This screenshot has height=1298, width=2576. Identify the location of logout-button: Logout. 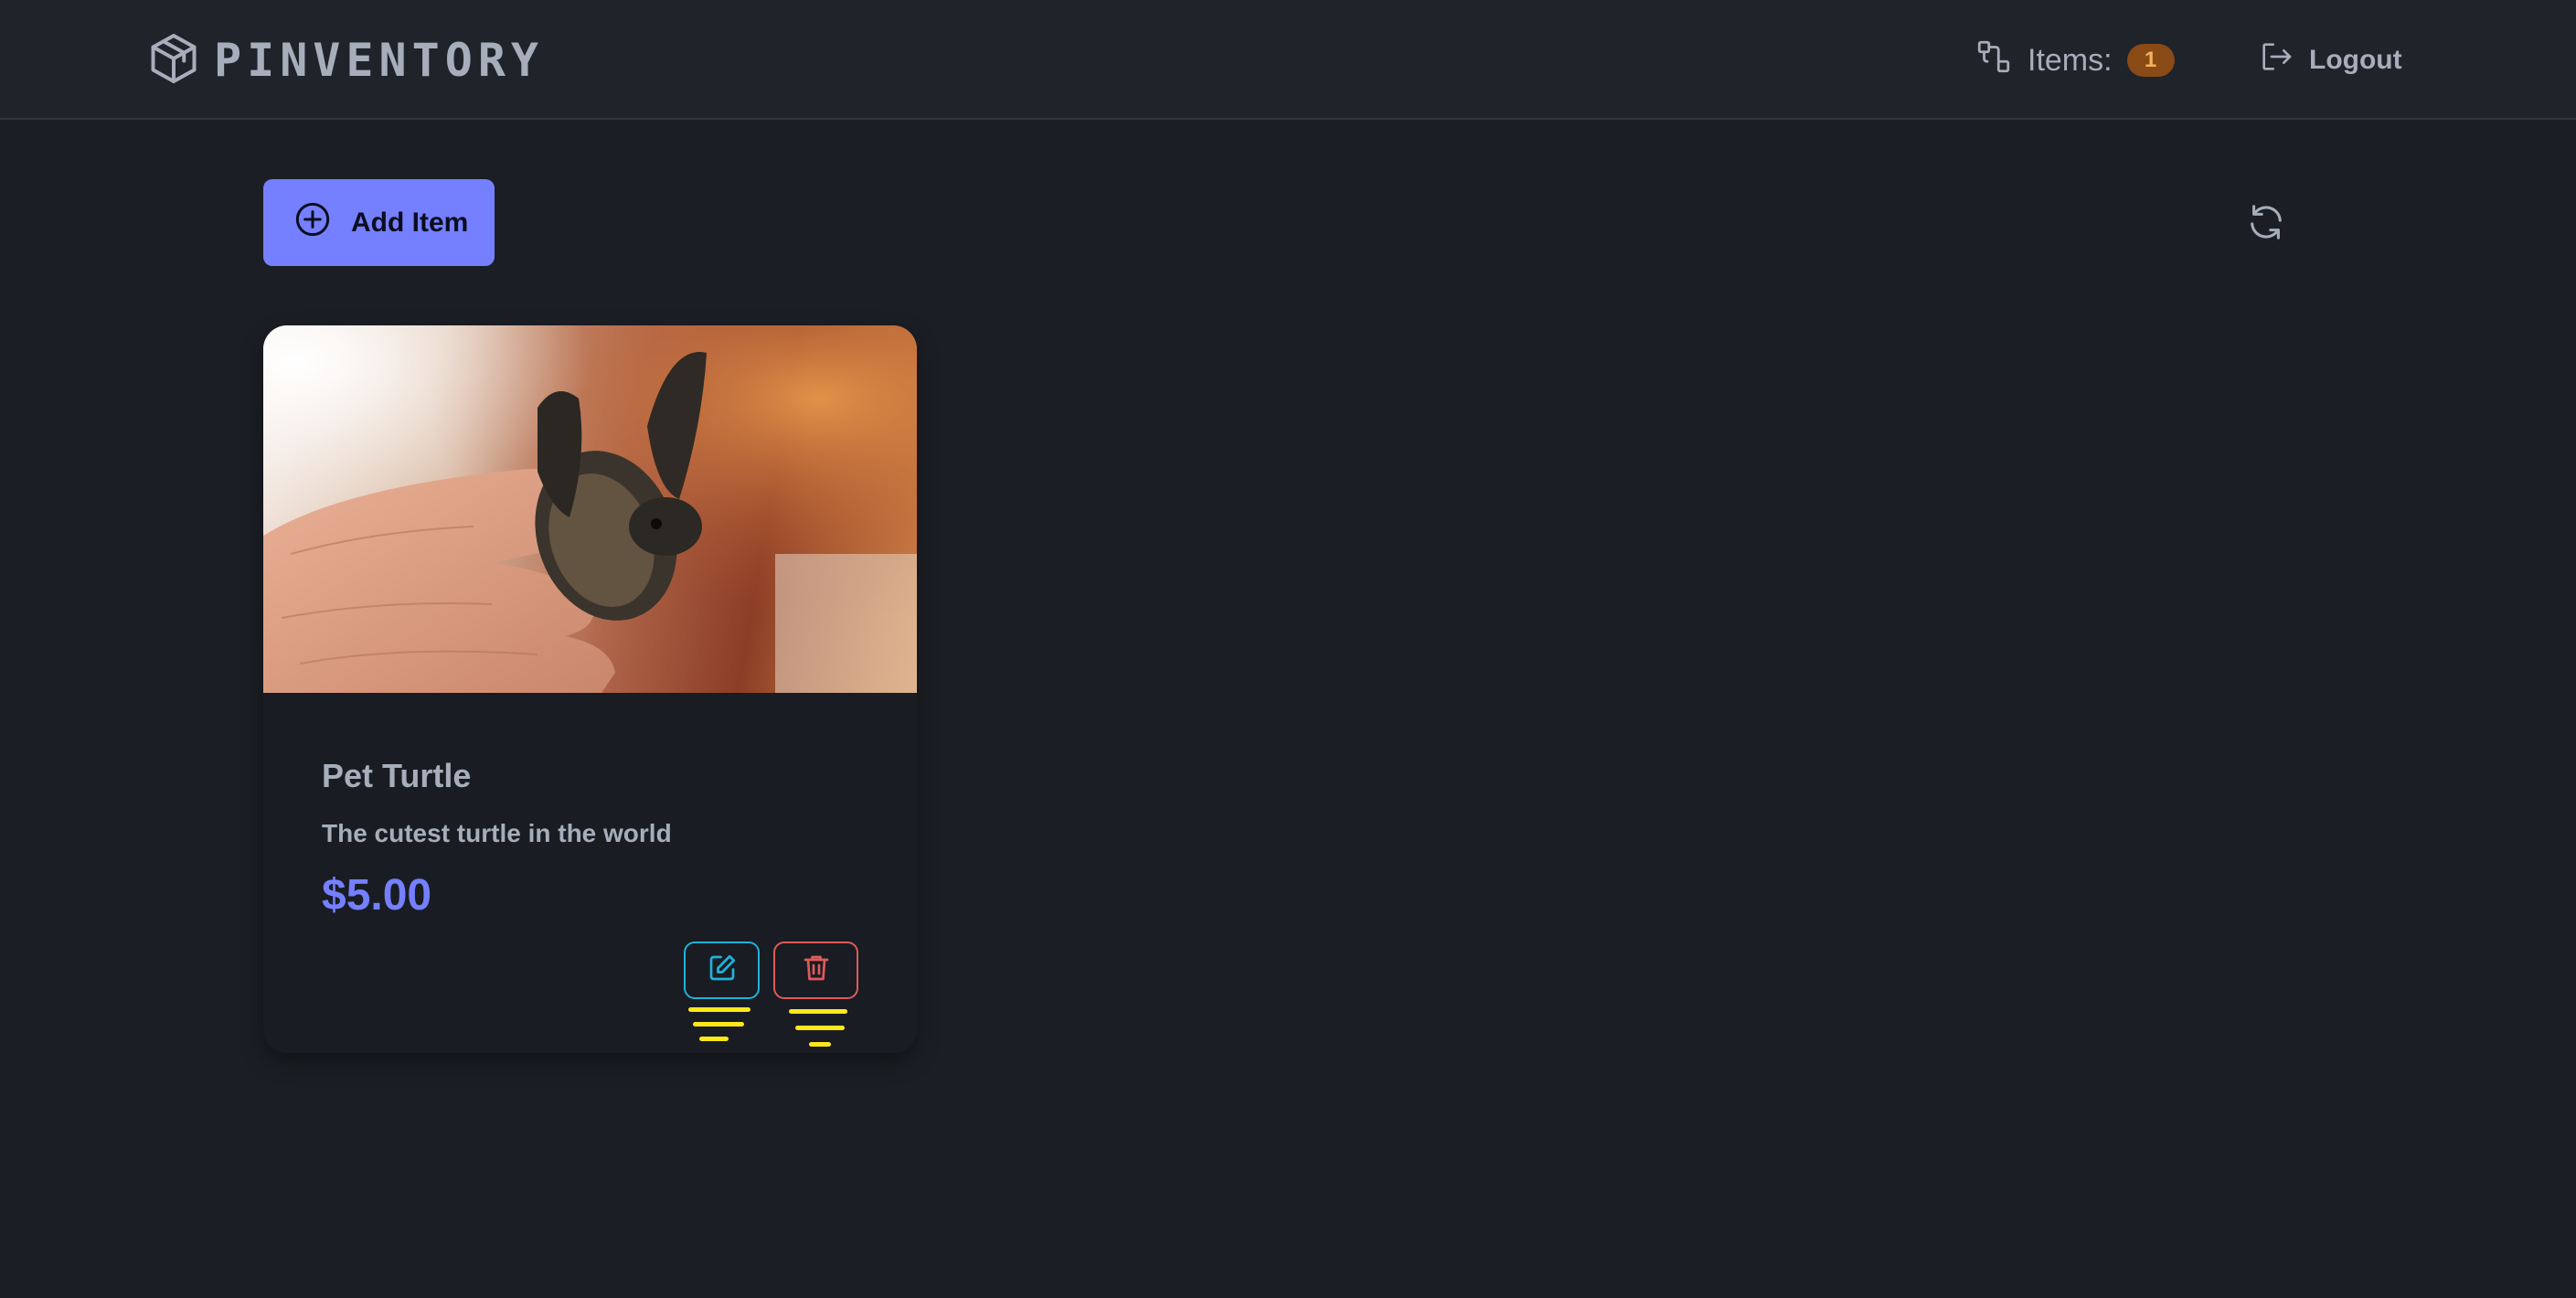
(2330, 60).